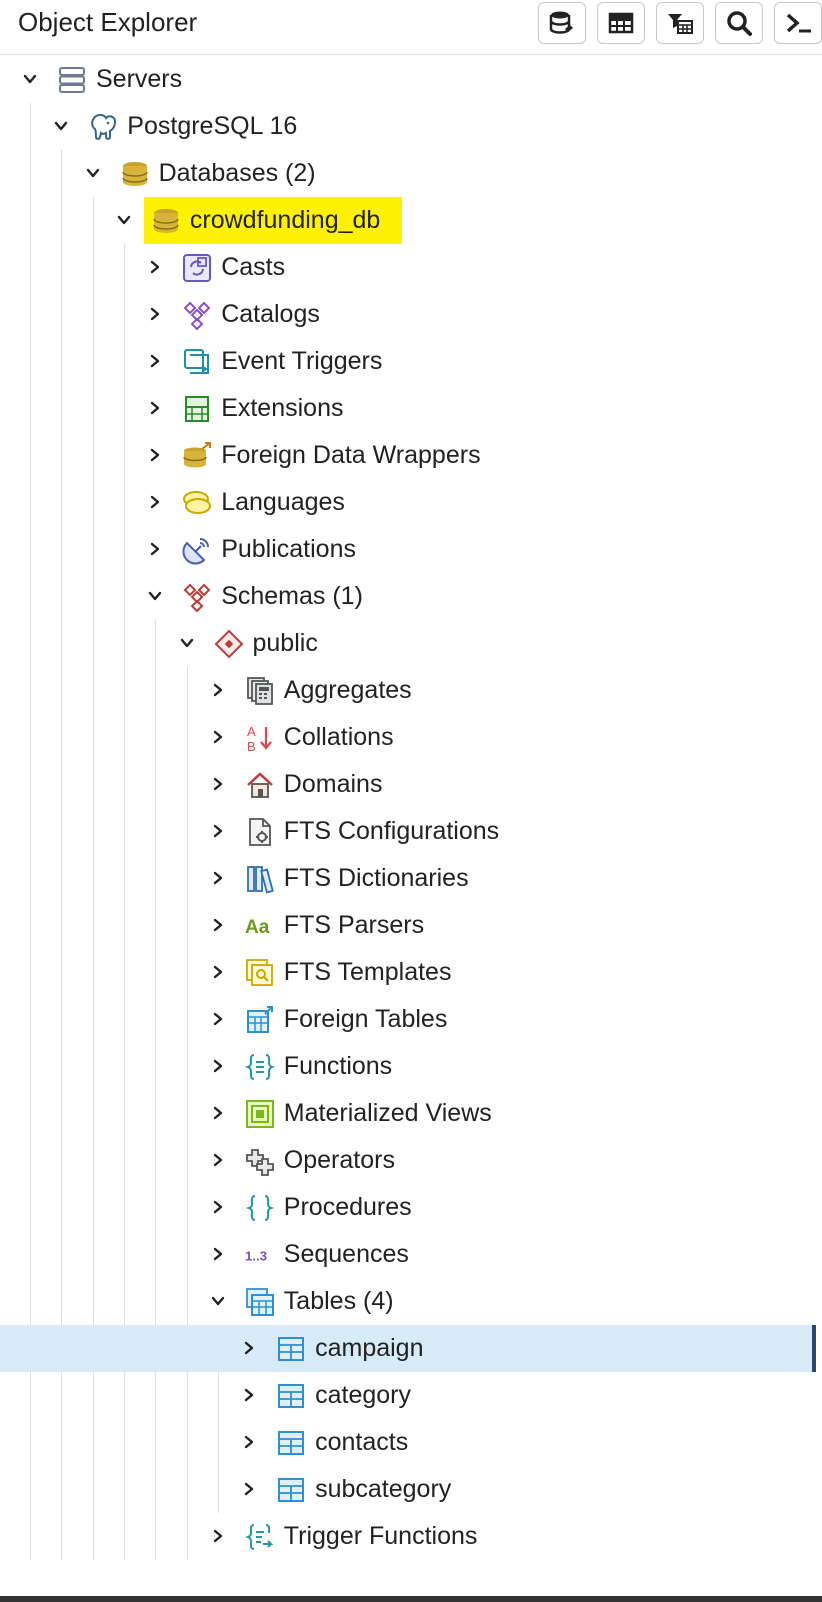  I want to click on database-icon, so click(166, 221).